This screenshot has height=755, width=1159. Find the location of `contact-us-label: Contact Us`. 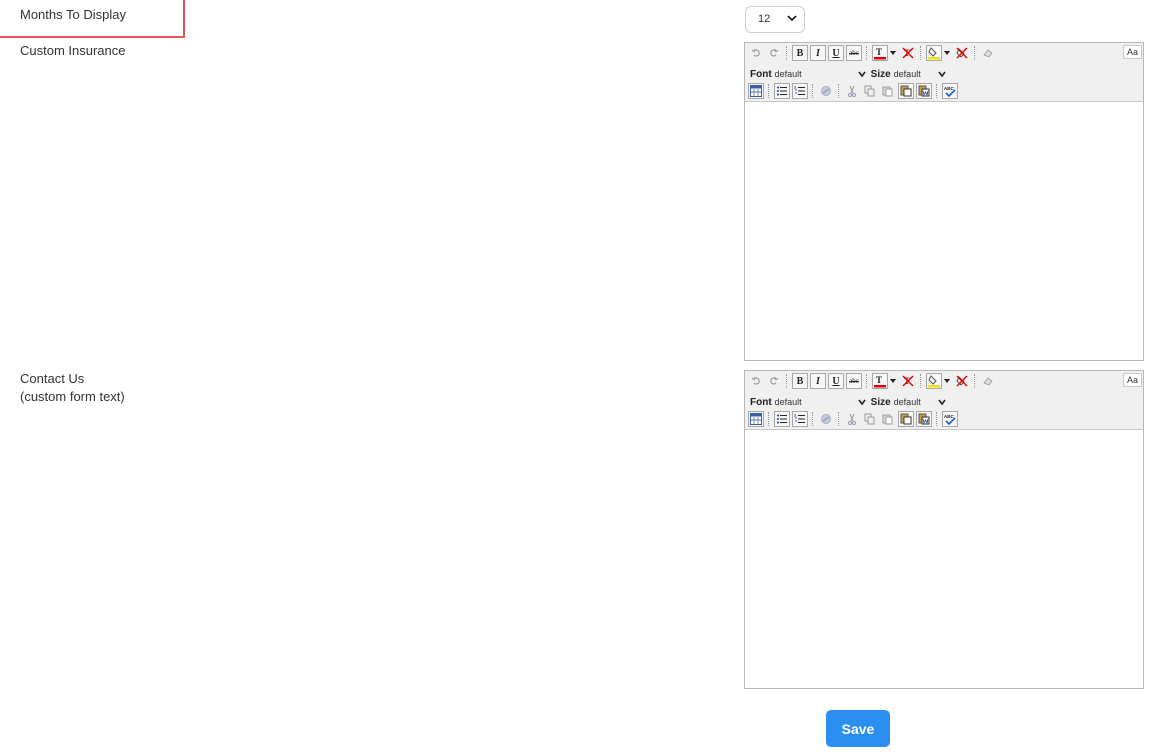

contact-us-label: Contact Us is located at coordinates (52, 378).